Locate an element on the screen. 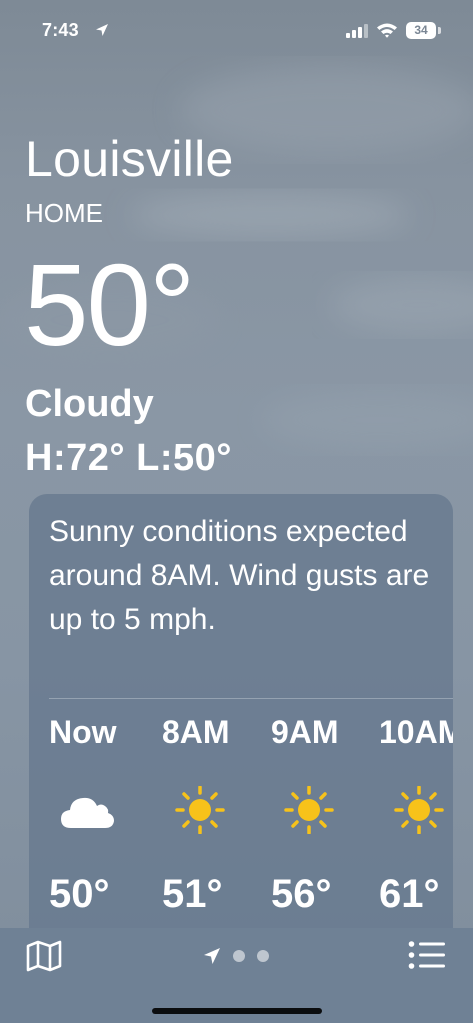  battery-nub is located at coordinates (439, 30).